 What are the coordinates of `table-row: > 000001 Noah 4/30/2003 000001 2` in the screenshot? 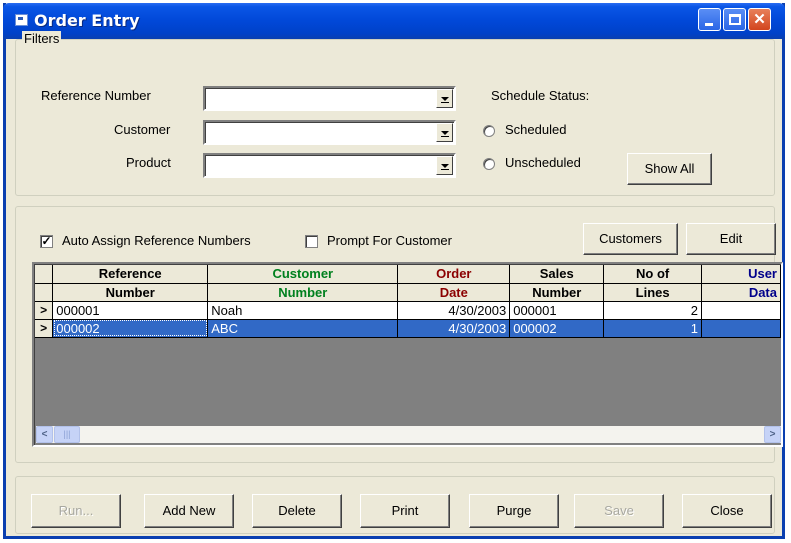 It's located at (408, 310).